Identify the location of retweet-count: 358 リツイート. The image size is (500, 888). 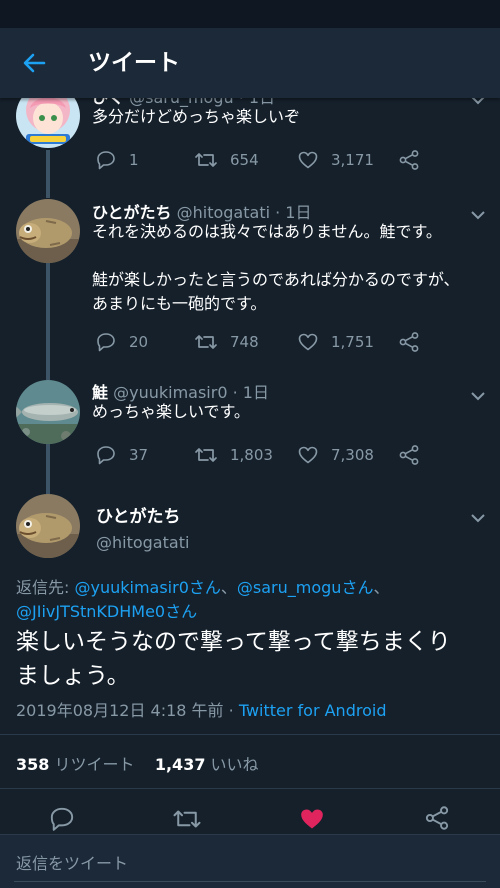
(75, 764).